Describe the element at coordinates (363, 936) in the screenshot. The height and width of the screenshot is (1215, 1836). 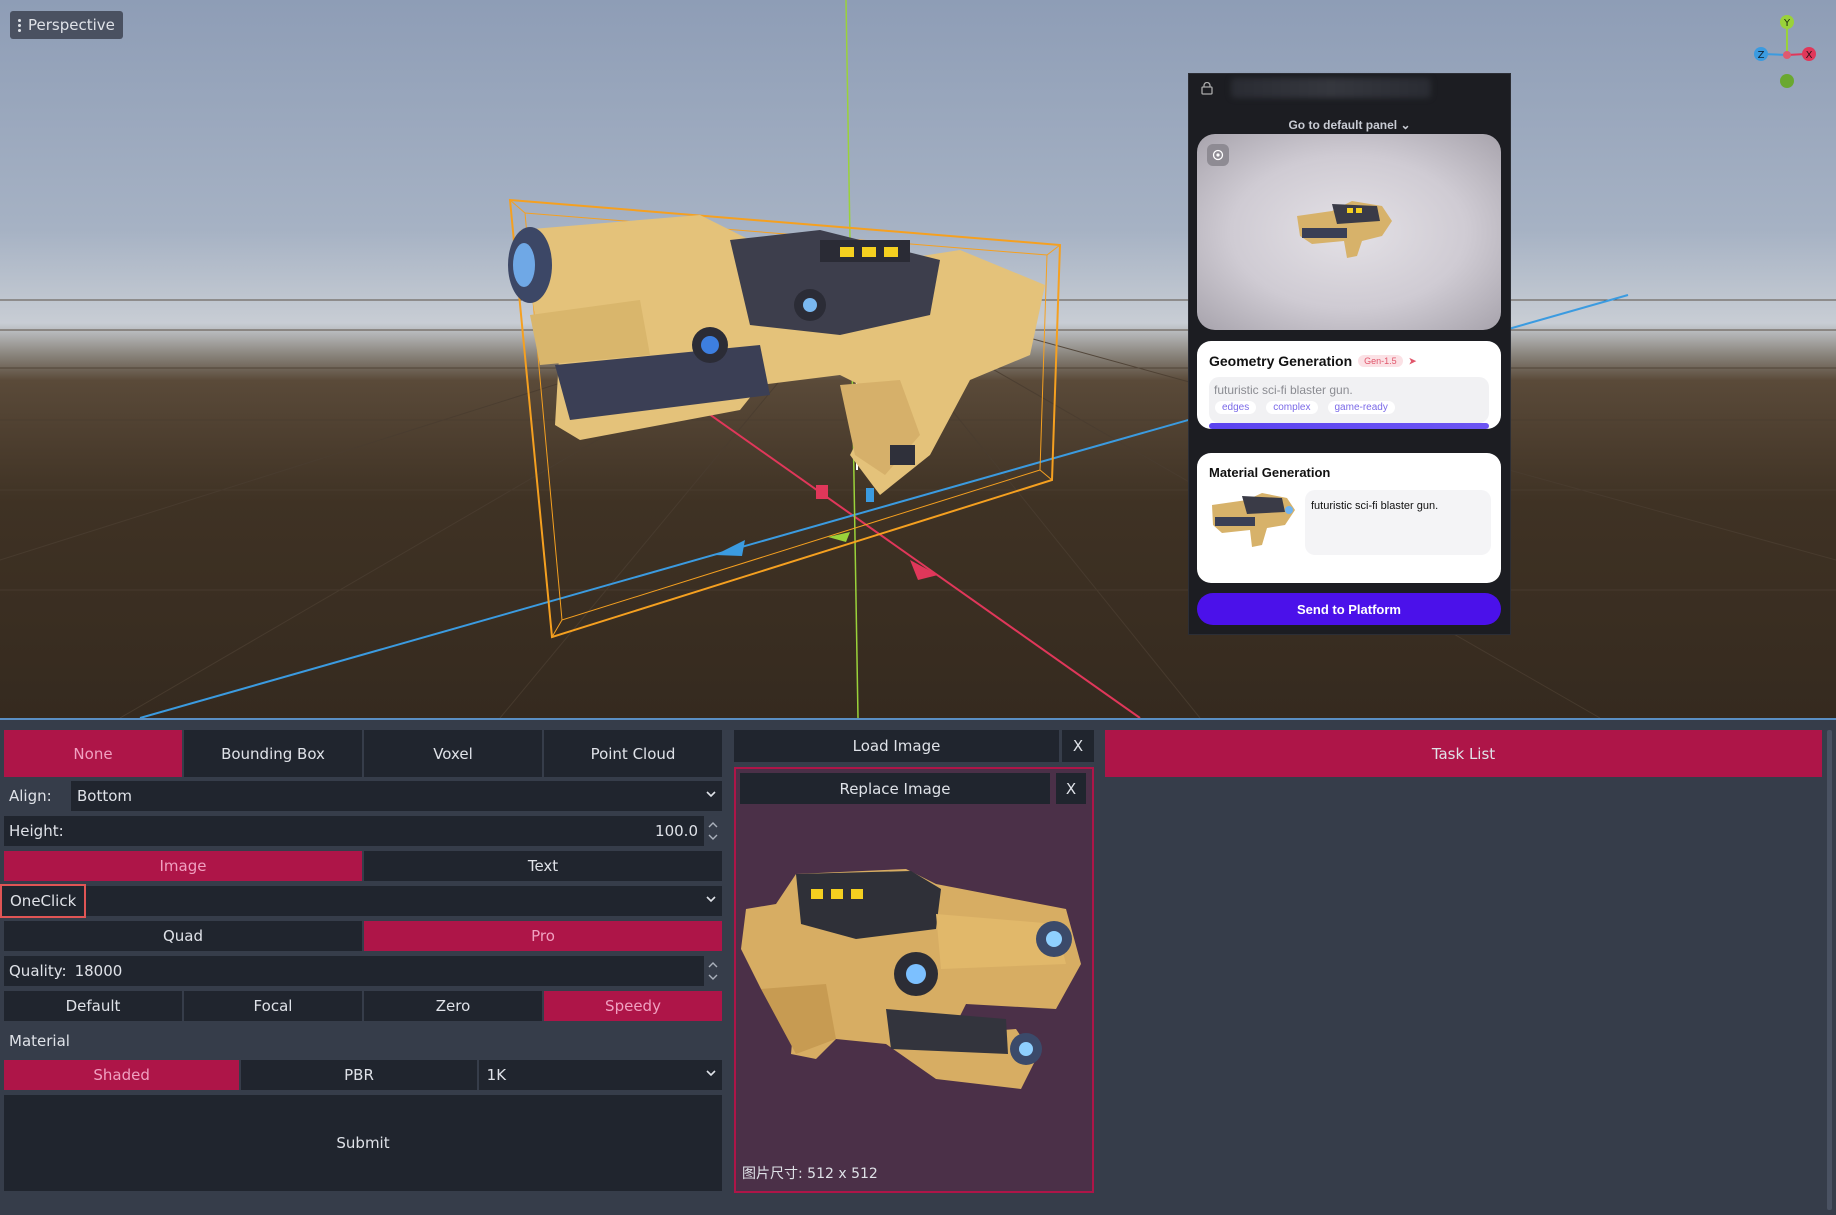
I see `mesh-type-tabs: Quad Pro` at that location.